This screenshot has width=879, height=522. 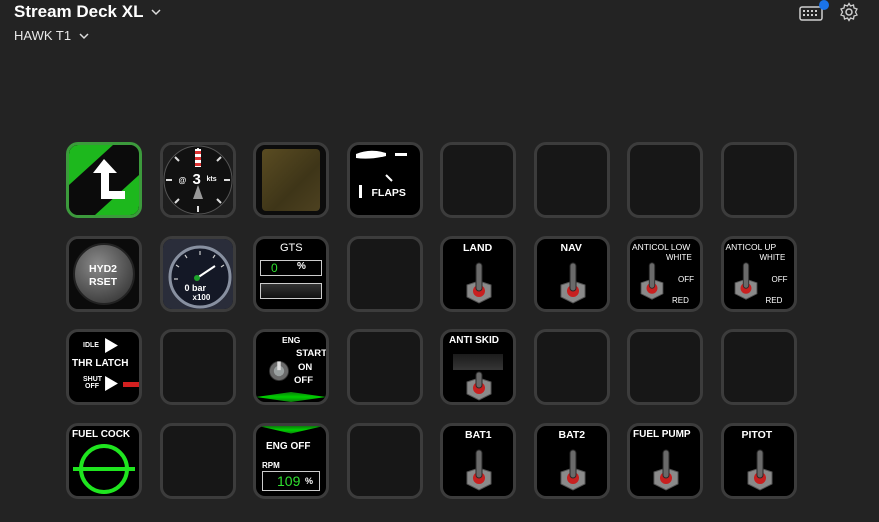 I want to click on key-thr-latch: IDLE THR LATCH SHUT OFF, so click(x=104, y=367).